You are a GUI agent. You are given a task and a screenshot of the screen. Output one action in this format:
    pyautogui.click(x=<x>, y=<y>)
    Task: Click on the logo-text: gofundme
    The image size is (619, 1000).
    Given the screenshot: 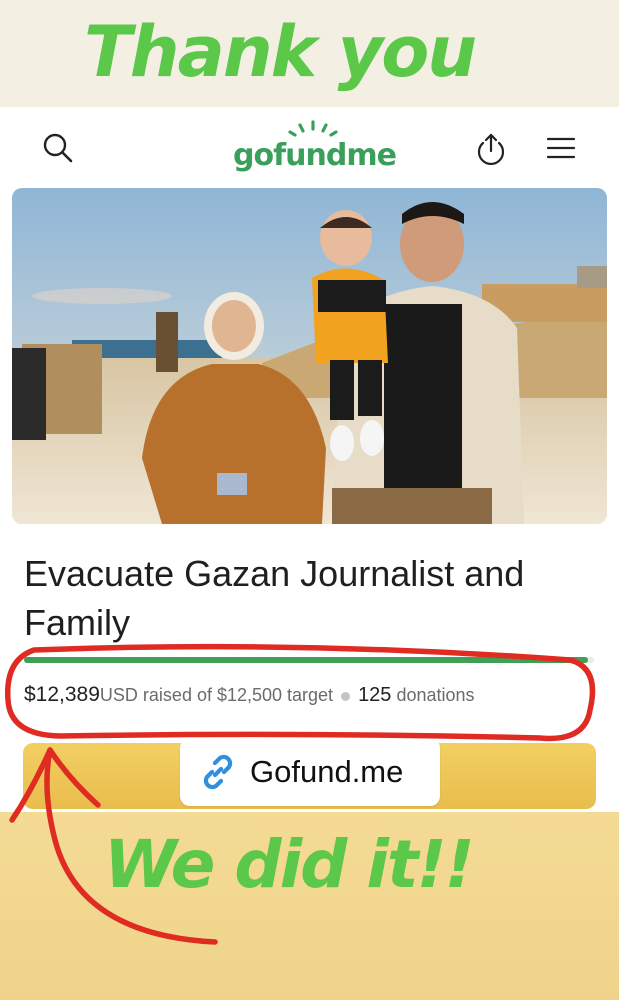 What is the action you would take?
    pyautogui.click(x=315, y=155)
    